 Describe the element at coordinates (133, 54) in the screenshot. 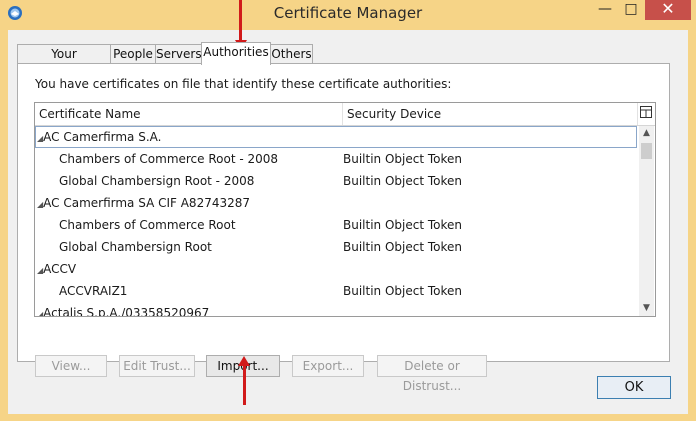

I see `tab-people: People` at that location.